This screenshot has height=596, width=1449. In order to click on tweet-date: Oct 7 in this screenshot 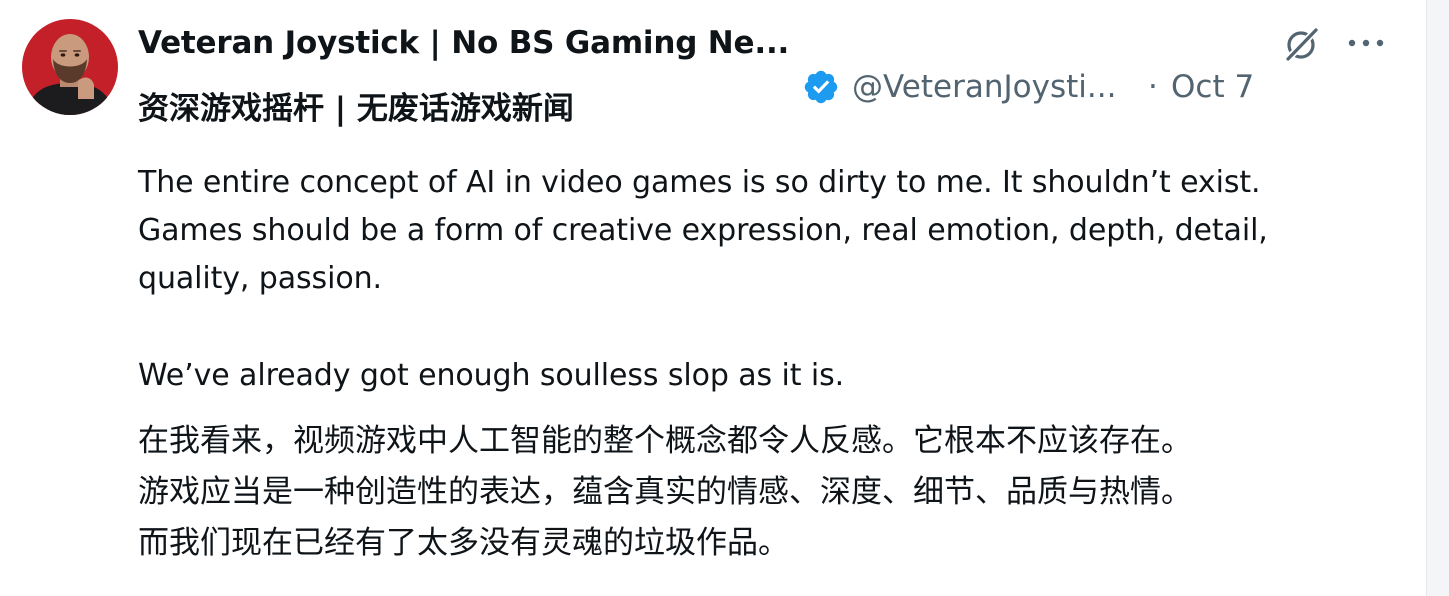, I will do `click(1212, 87)`.